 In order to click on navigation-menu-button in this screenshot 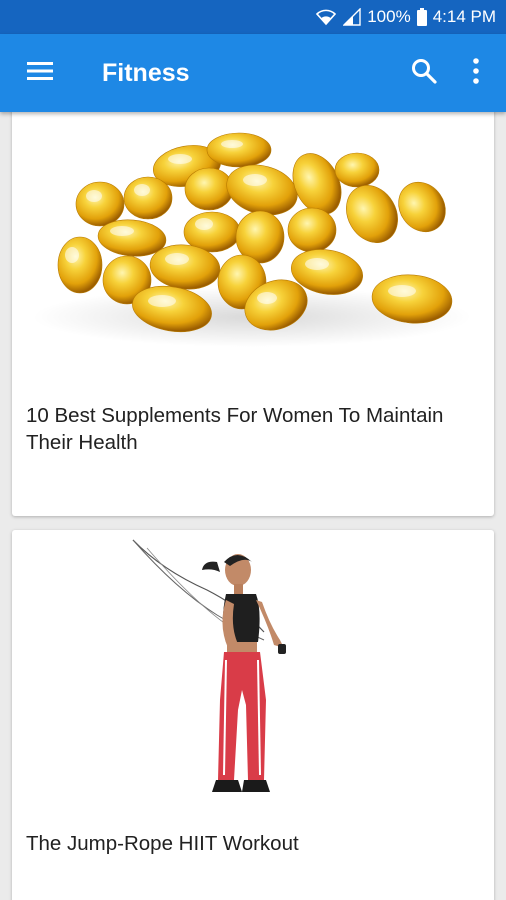, I will do `click(40, 73)`.